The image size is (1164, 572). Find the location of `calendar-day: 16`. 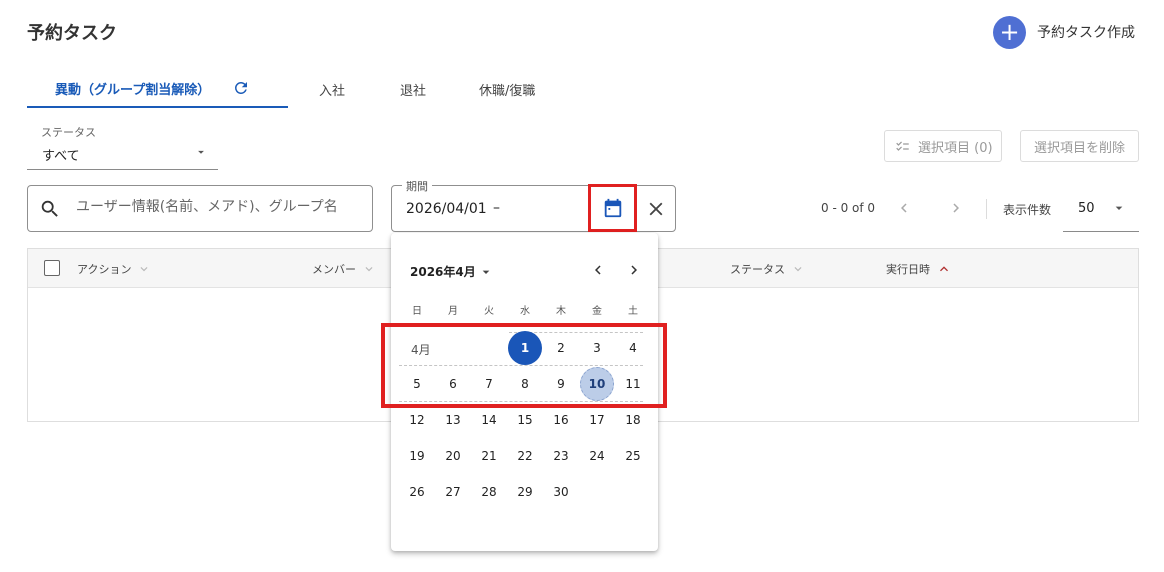

calendar-day: 16 is located at coordinates (561, 420).